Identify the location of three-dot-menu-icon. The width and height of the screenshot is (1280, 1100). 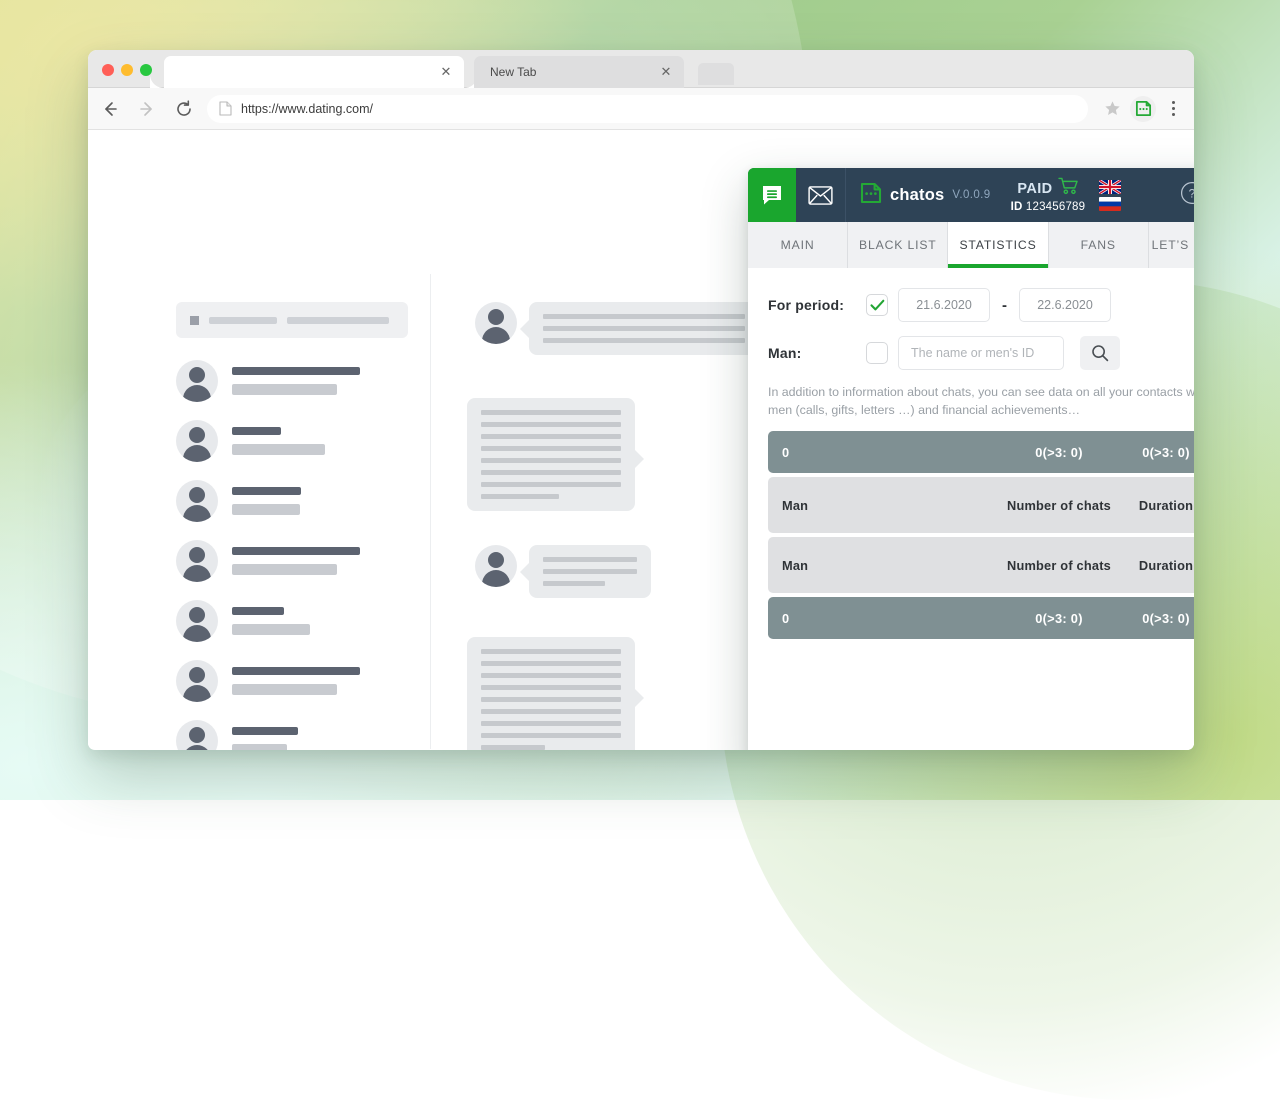
(1173, 108).